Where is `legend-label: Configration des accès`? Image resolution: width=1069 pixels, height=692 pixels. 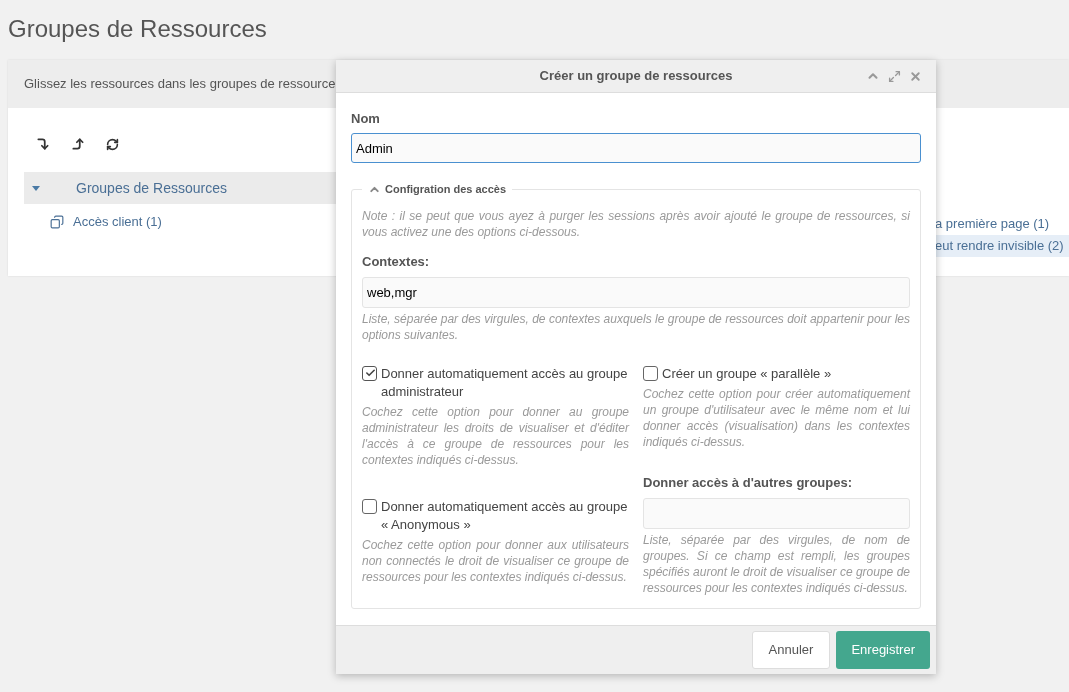 legend-label: Configration des accès is located at coordinates (446, 189).